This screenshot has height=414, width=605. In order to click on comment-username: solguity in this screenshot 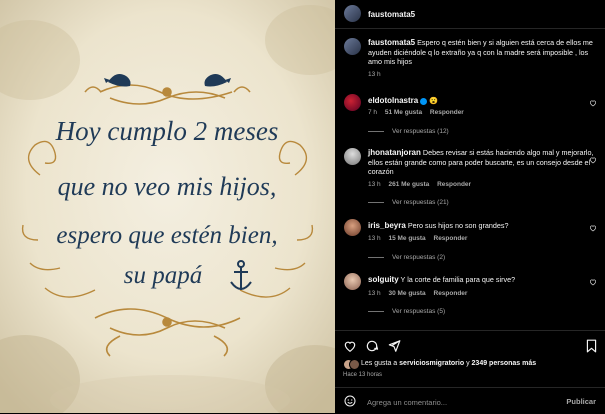, I will do `click(383, 279)`.